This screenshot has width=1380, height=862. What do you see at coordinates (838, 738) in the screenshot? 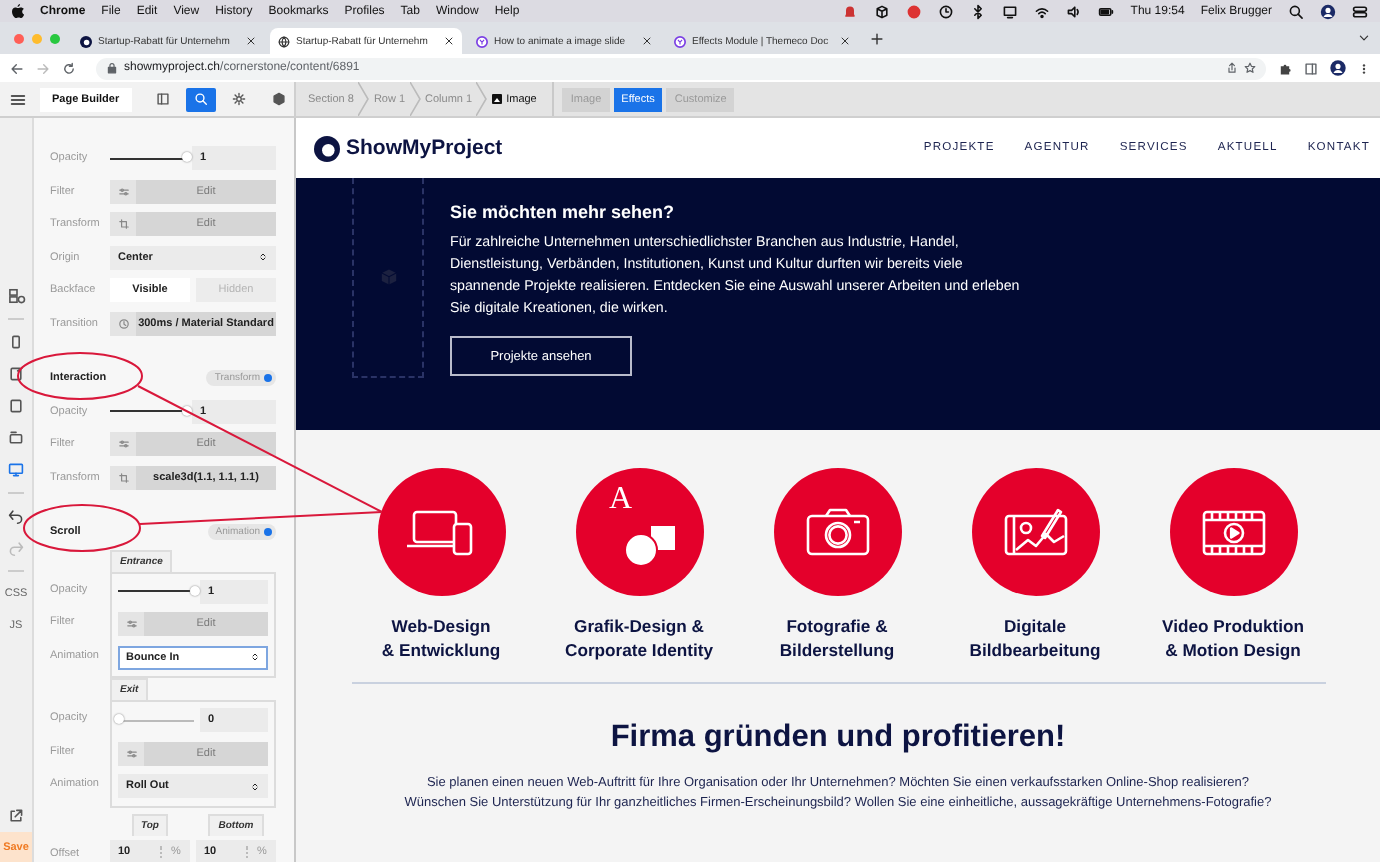
I see `section-heading: Firma gründen und profitieren!` at bounding box center [838, 738].